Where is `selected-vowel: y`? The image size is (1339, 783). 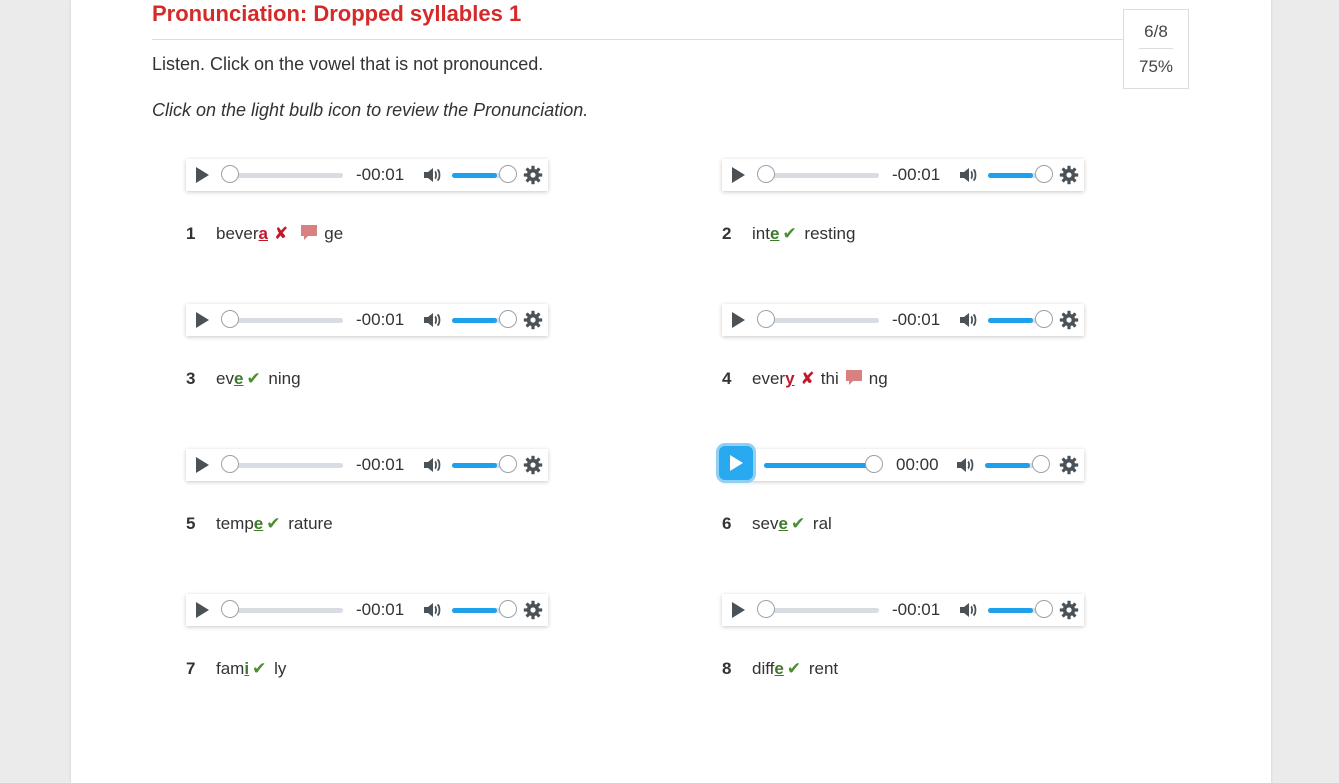
selected-vowel: y is located at coordinates (789, 378).